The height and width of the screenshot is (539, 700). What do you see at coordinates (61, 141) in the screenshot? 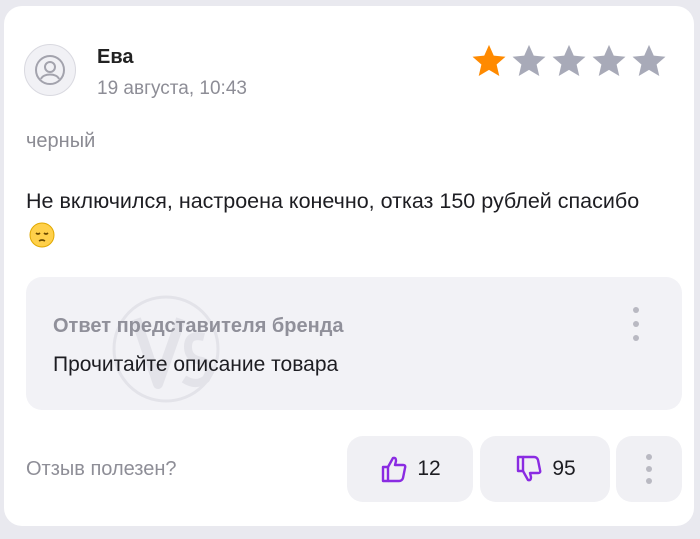
I see `product-variant: черный` at bounding box center [61, 141].